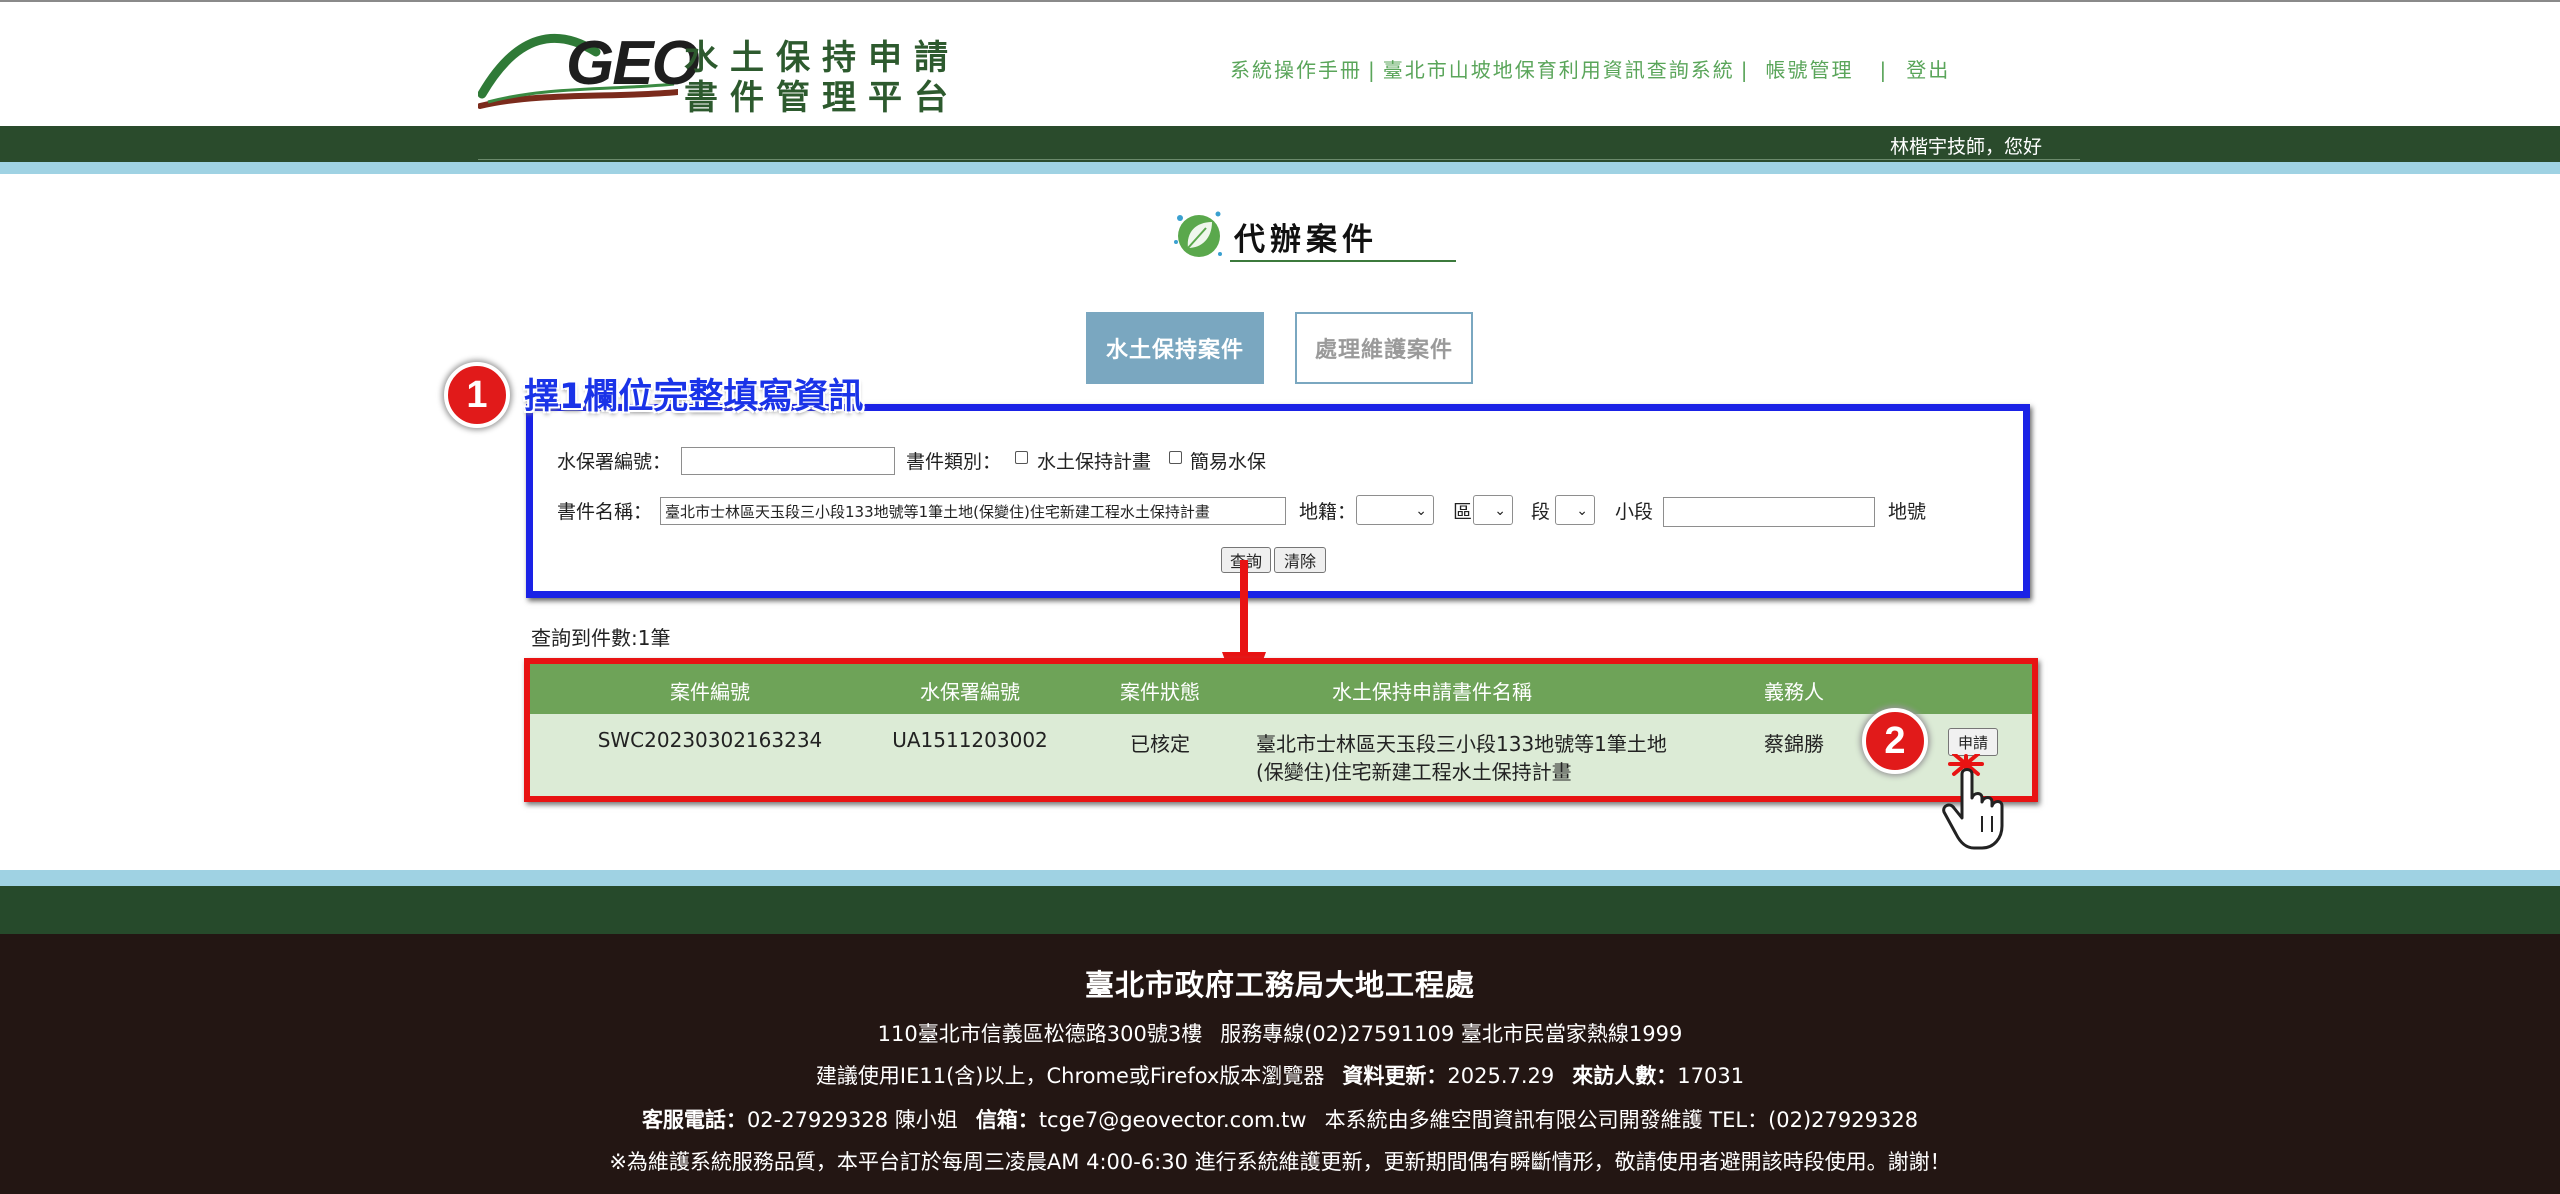  Describe the element at coordinates (1198, 234) in the screenshot. I see `leaf-icon` at that location.